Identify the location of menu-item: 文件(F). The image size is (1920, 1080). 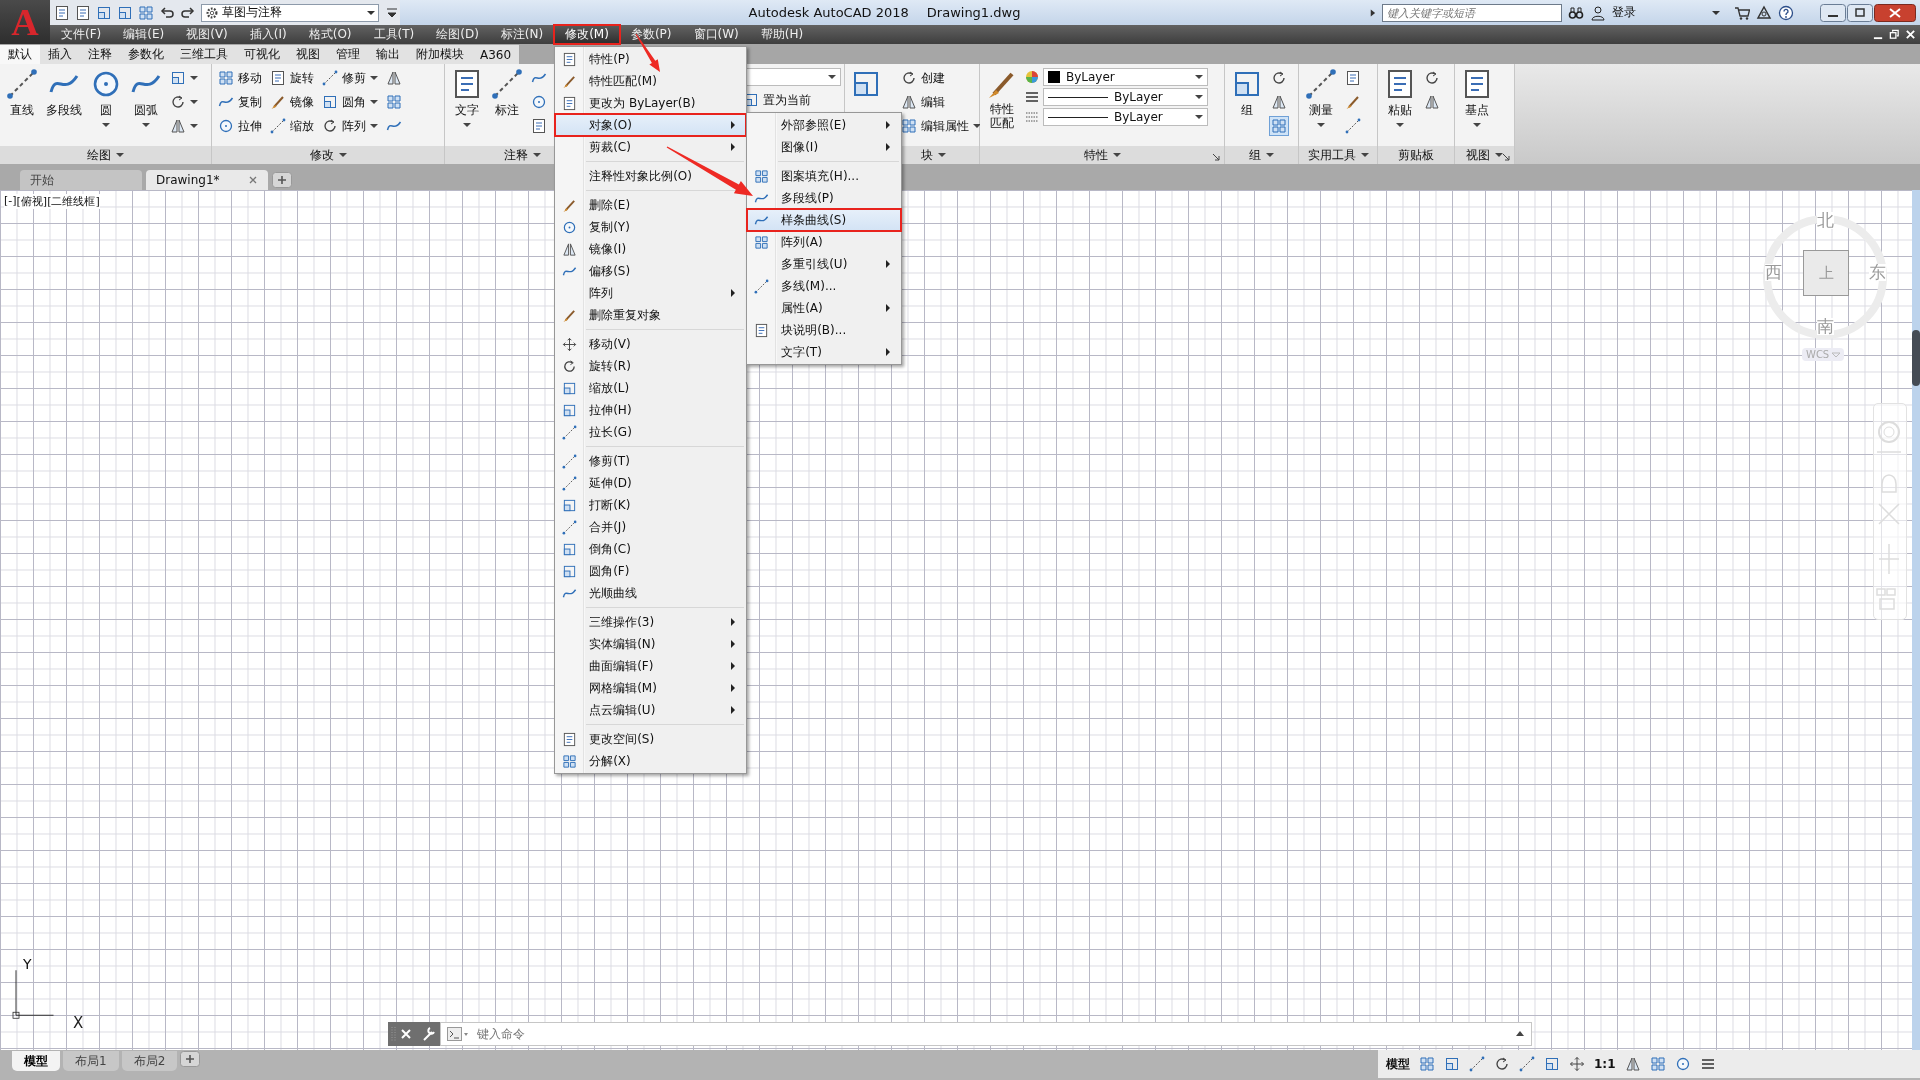
(81, 34).